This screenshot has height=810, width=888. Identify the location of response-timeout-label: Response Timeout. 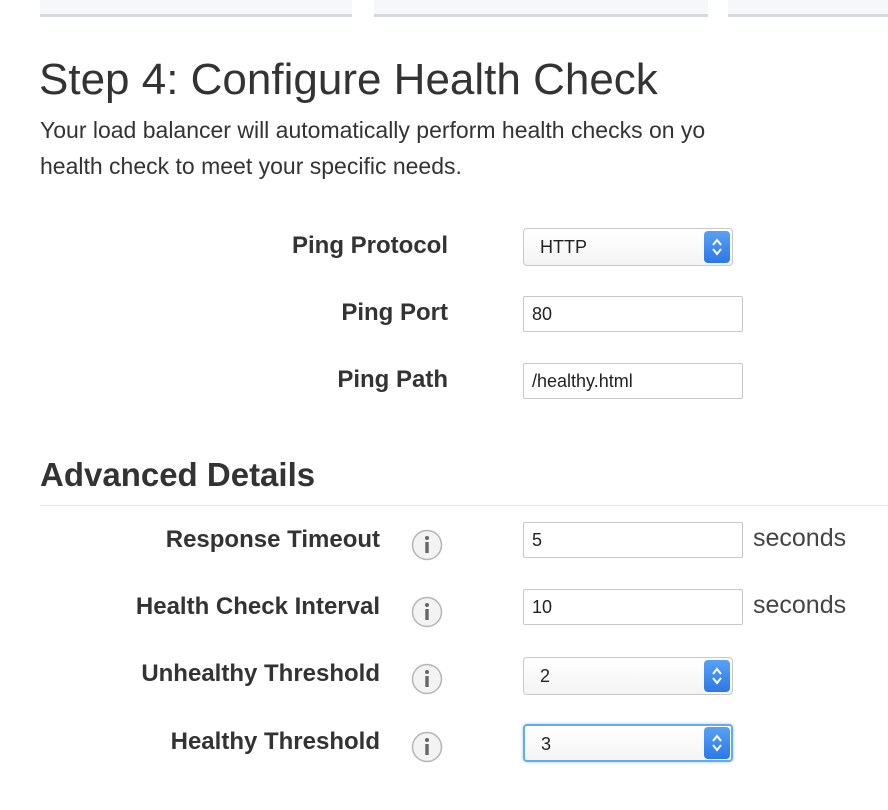
(272, 539).